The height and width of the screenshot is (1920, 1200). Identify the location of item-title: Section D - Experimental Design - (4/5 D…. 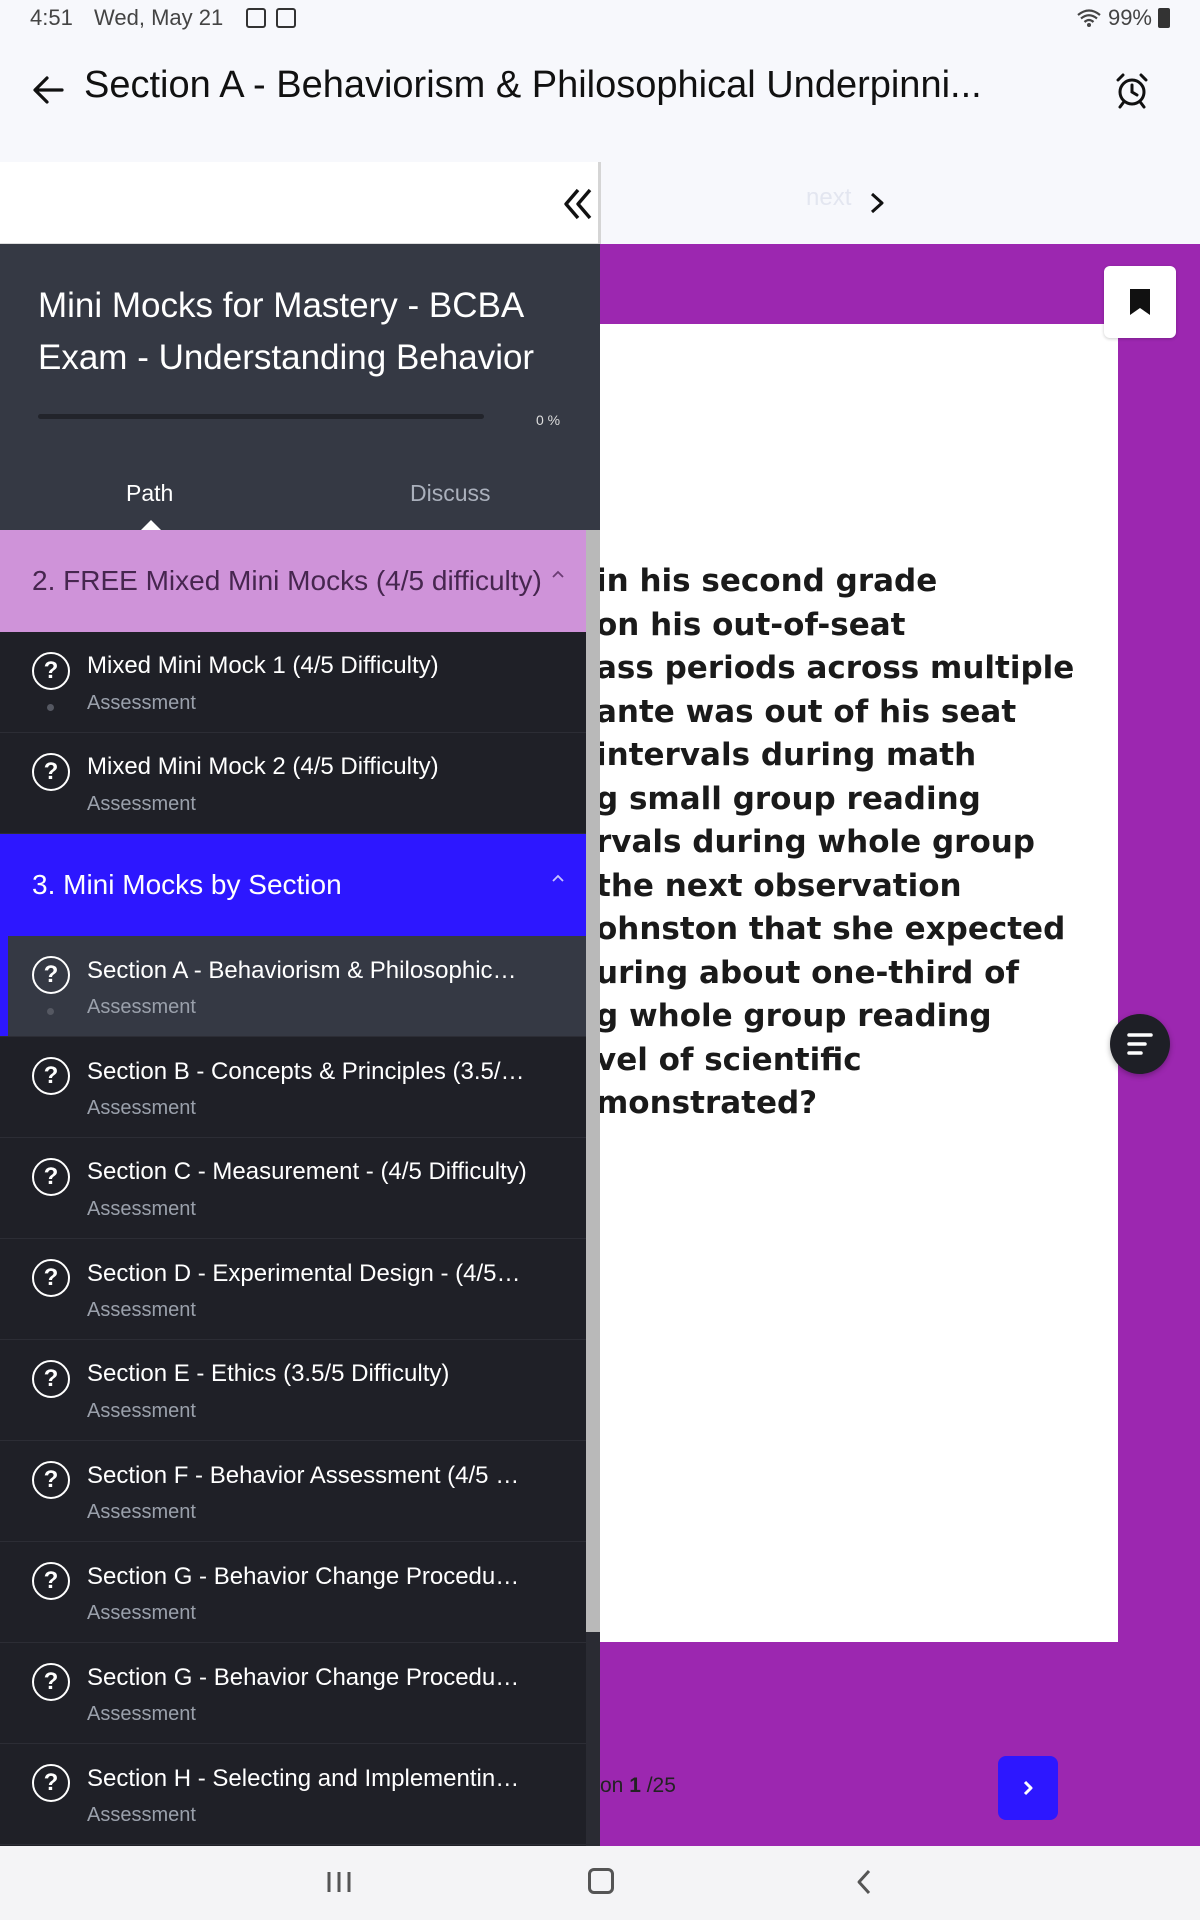
(307, 1273).